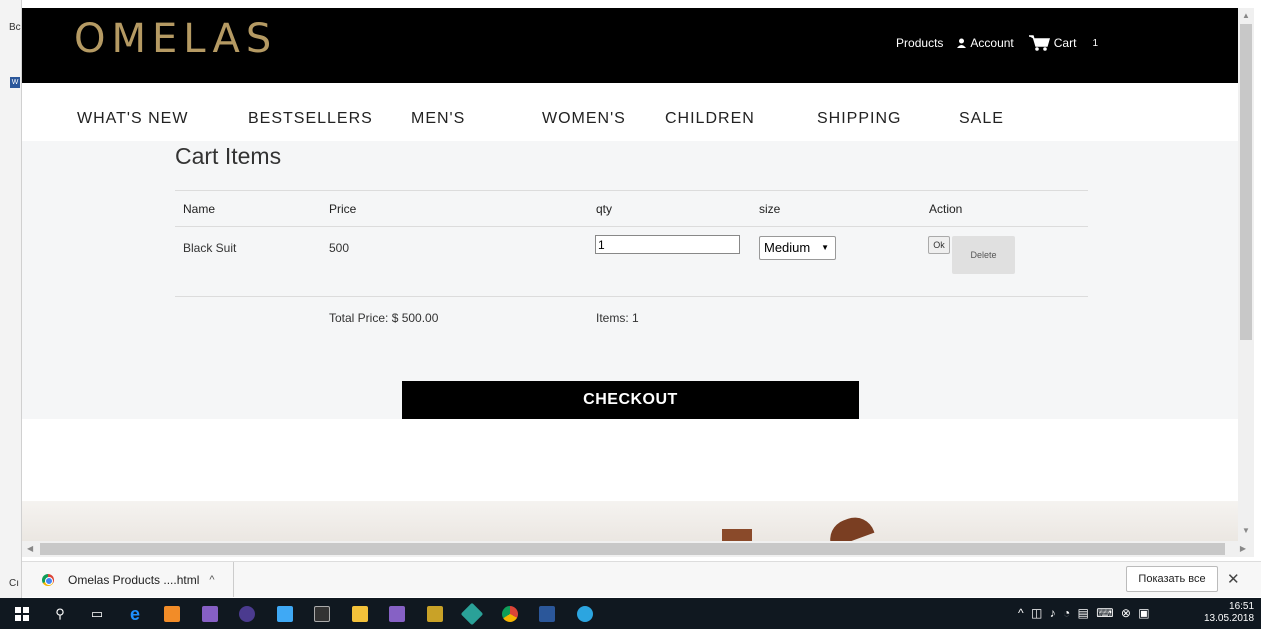 Image resolution: width=1261 pixels, height=629 pixels. Describe the element at coordinates (285, 614) in the screenshot. I see `app-icon` at that location.